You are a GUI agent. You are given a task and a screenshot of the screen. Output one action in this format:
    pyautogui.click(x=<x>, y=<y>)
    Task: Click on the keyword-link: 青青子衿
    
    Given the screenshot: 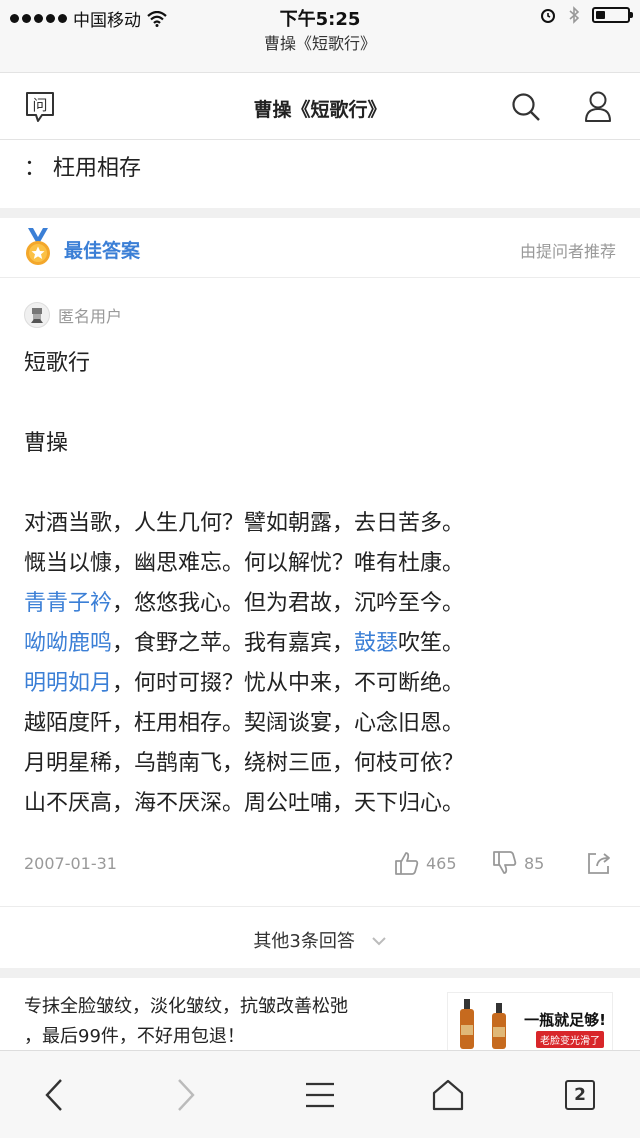 What is the action you would take?
    pyautogui.click(x=68, y=603)
    